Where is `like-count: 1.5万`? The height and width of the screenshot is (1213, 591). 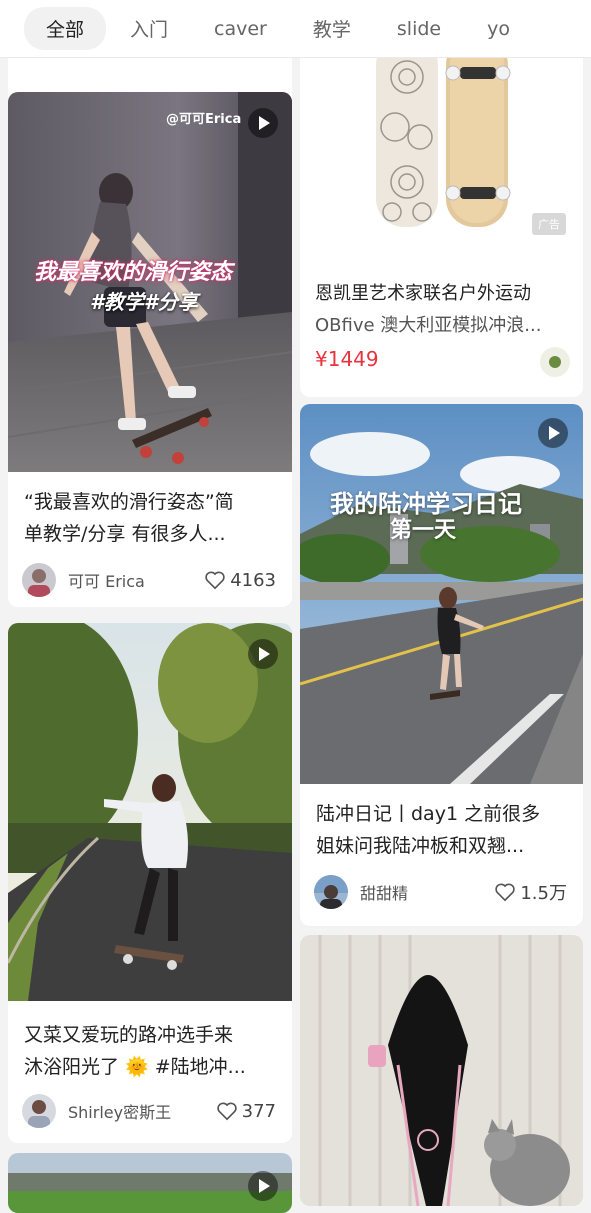 like-count: 1.5万 is located at coordinates (530, 892).